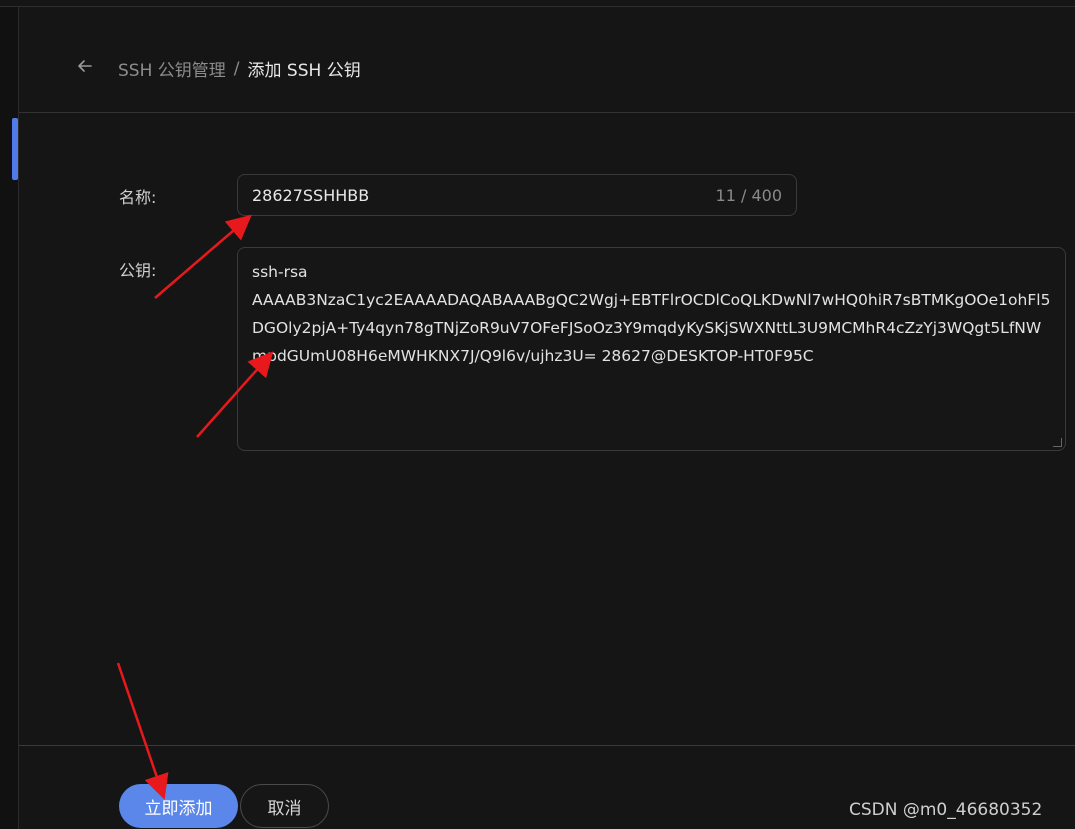  Describe the element at coordinates (178, 806) in the screenshot. I see `submit-add-button: 立即添加` at that location.